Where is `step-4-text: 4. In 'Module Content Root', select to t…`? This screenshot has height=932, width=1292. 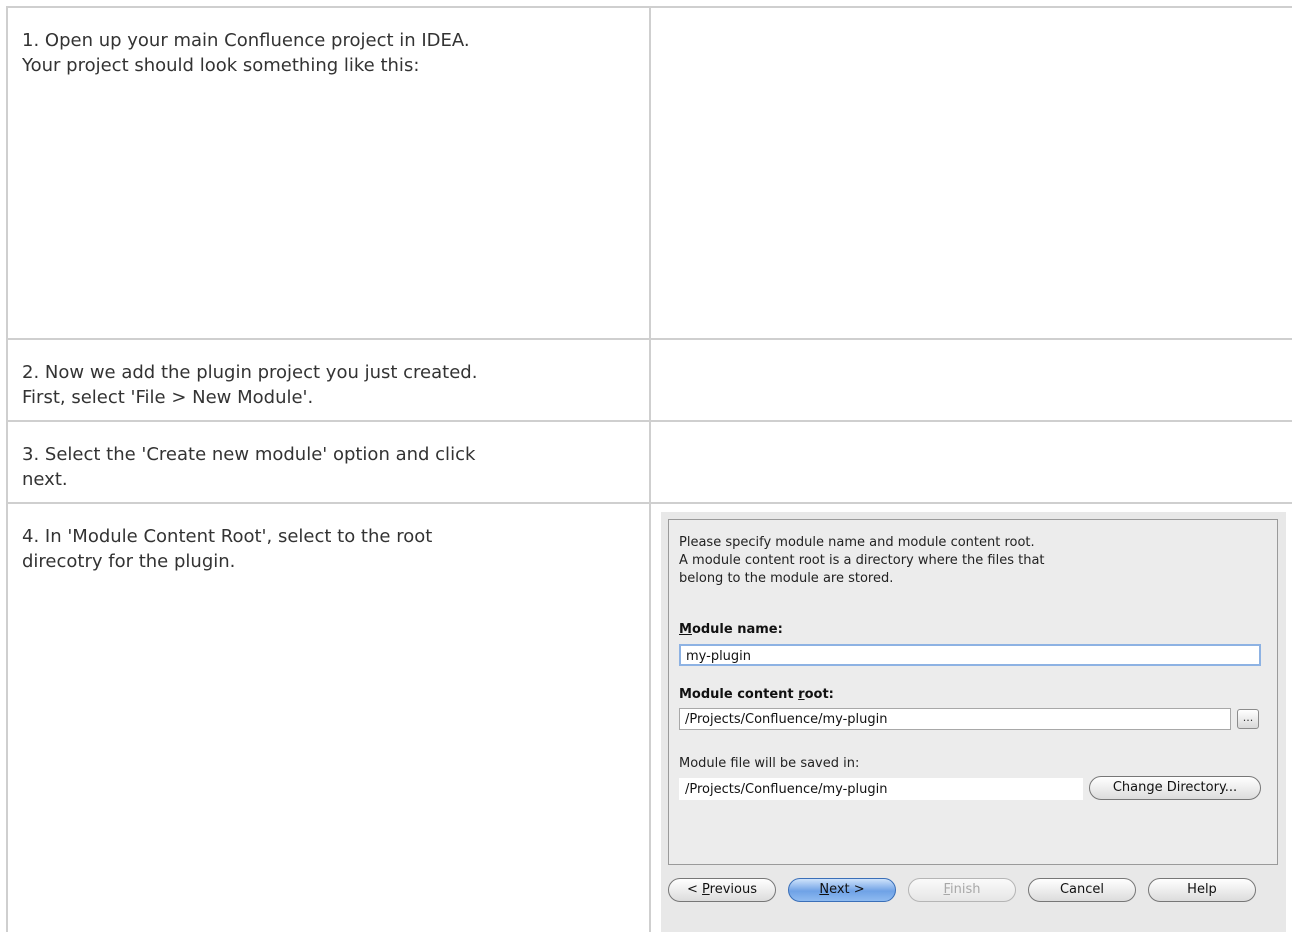 step-4-text: 4. In 'Module Content Root', select to t… is located at coordinates (227, 549).